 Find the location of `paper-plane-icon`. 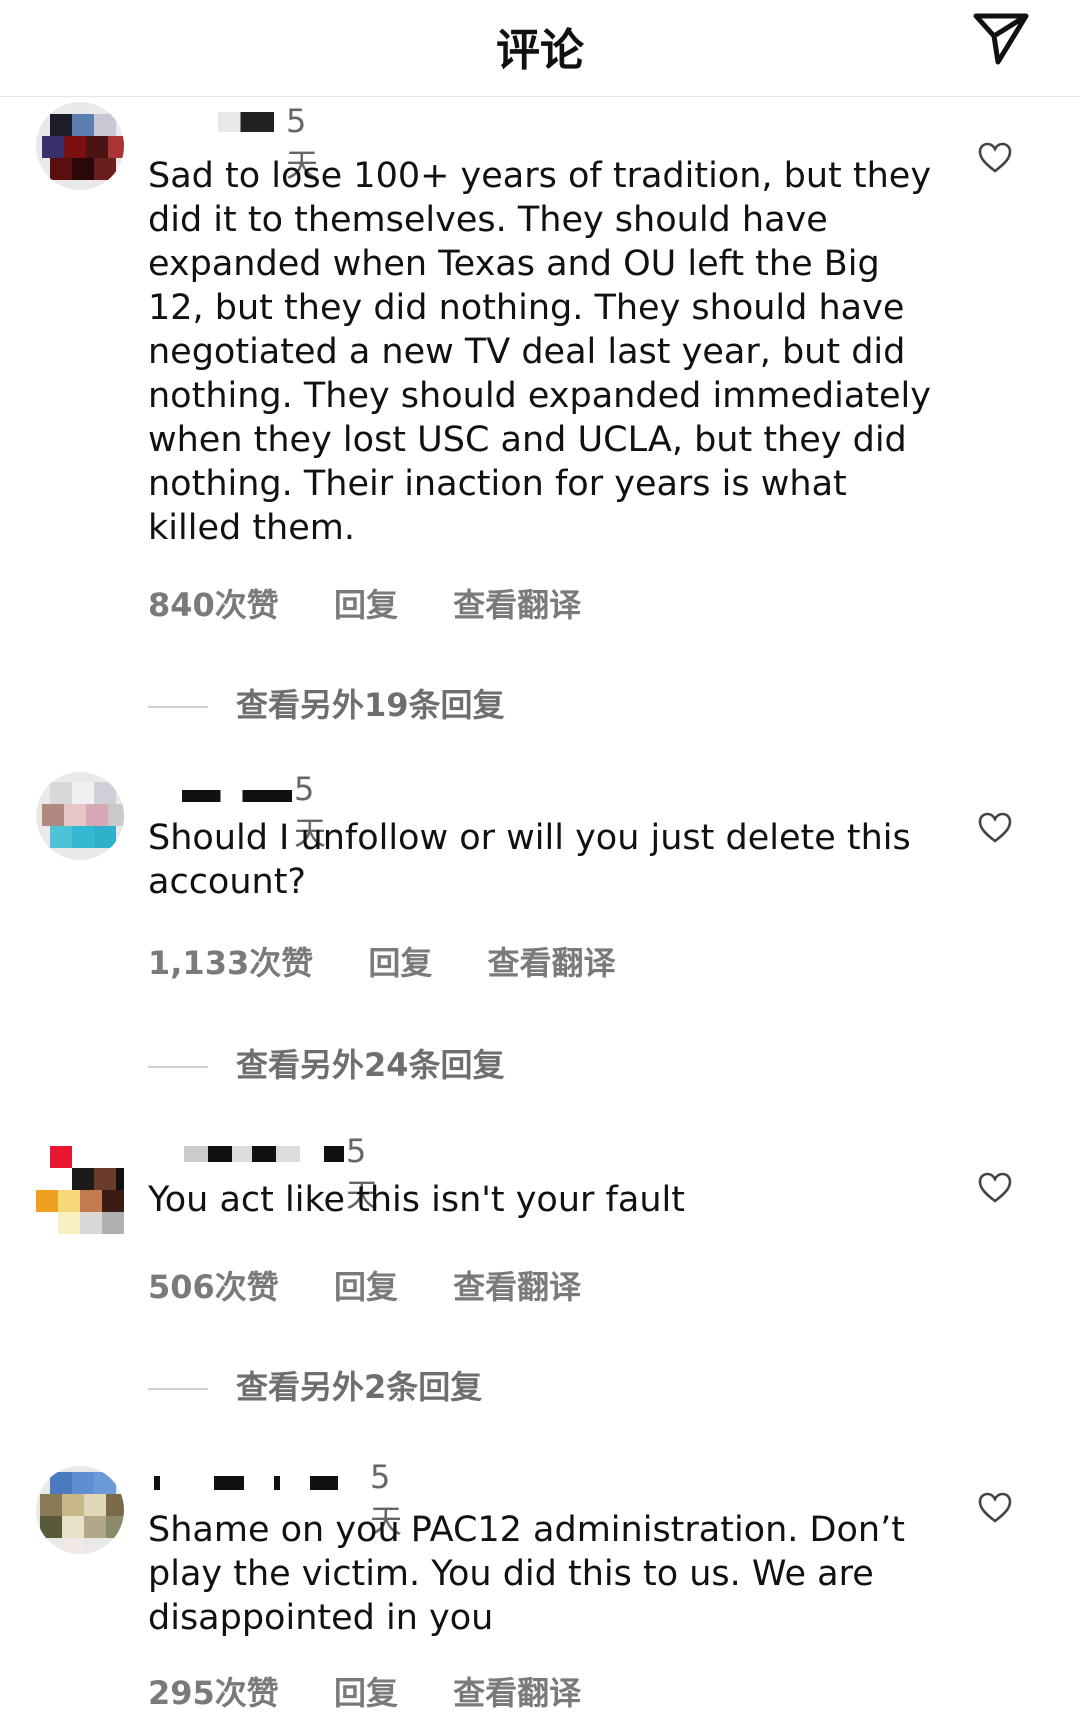

paper-plane-icon is located at coordinates (1000, 38).